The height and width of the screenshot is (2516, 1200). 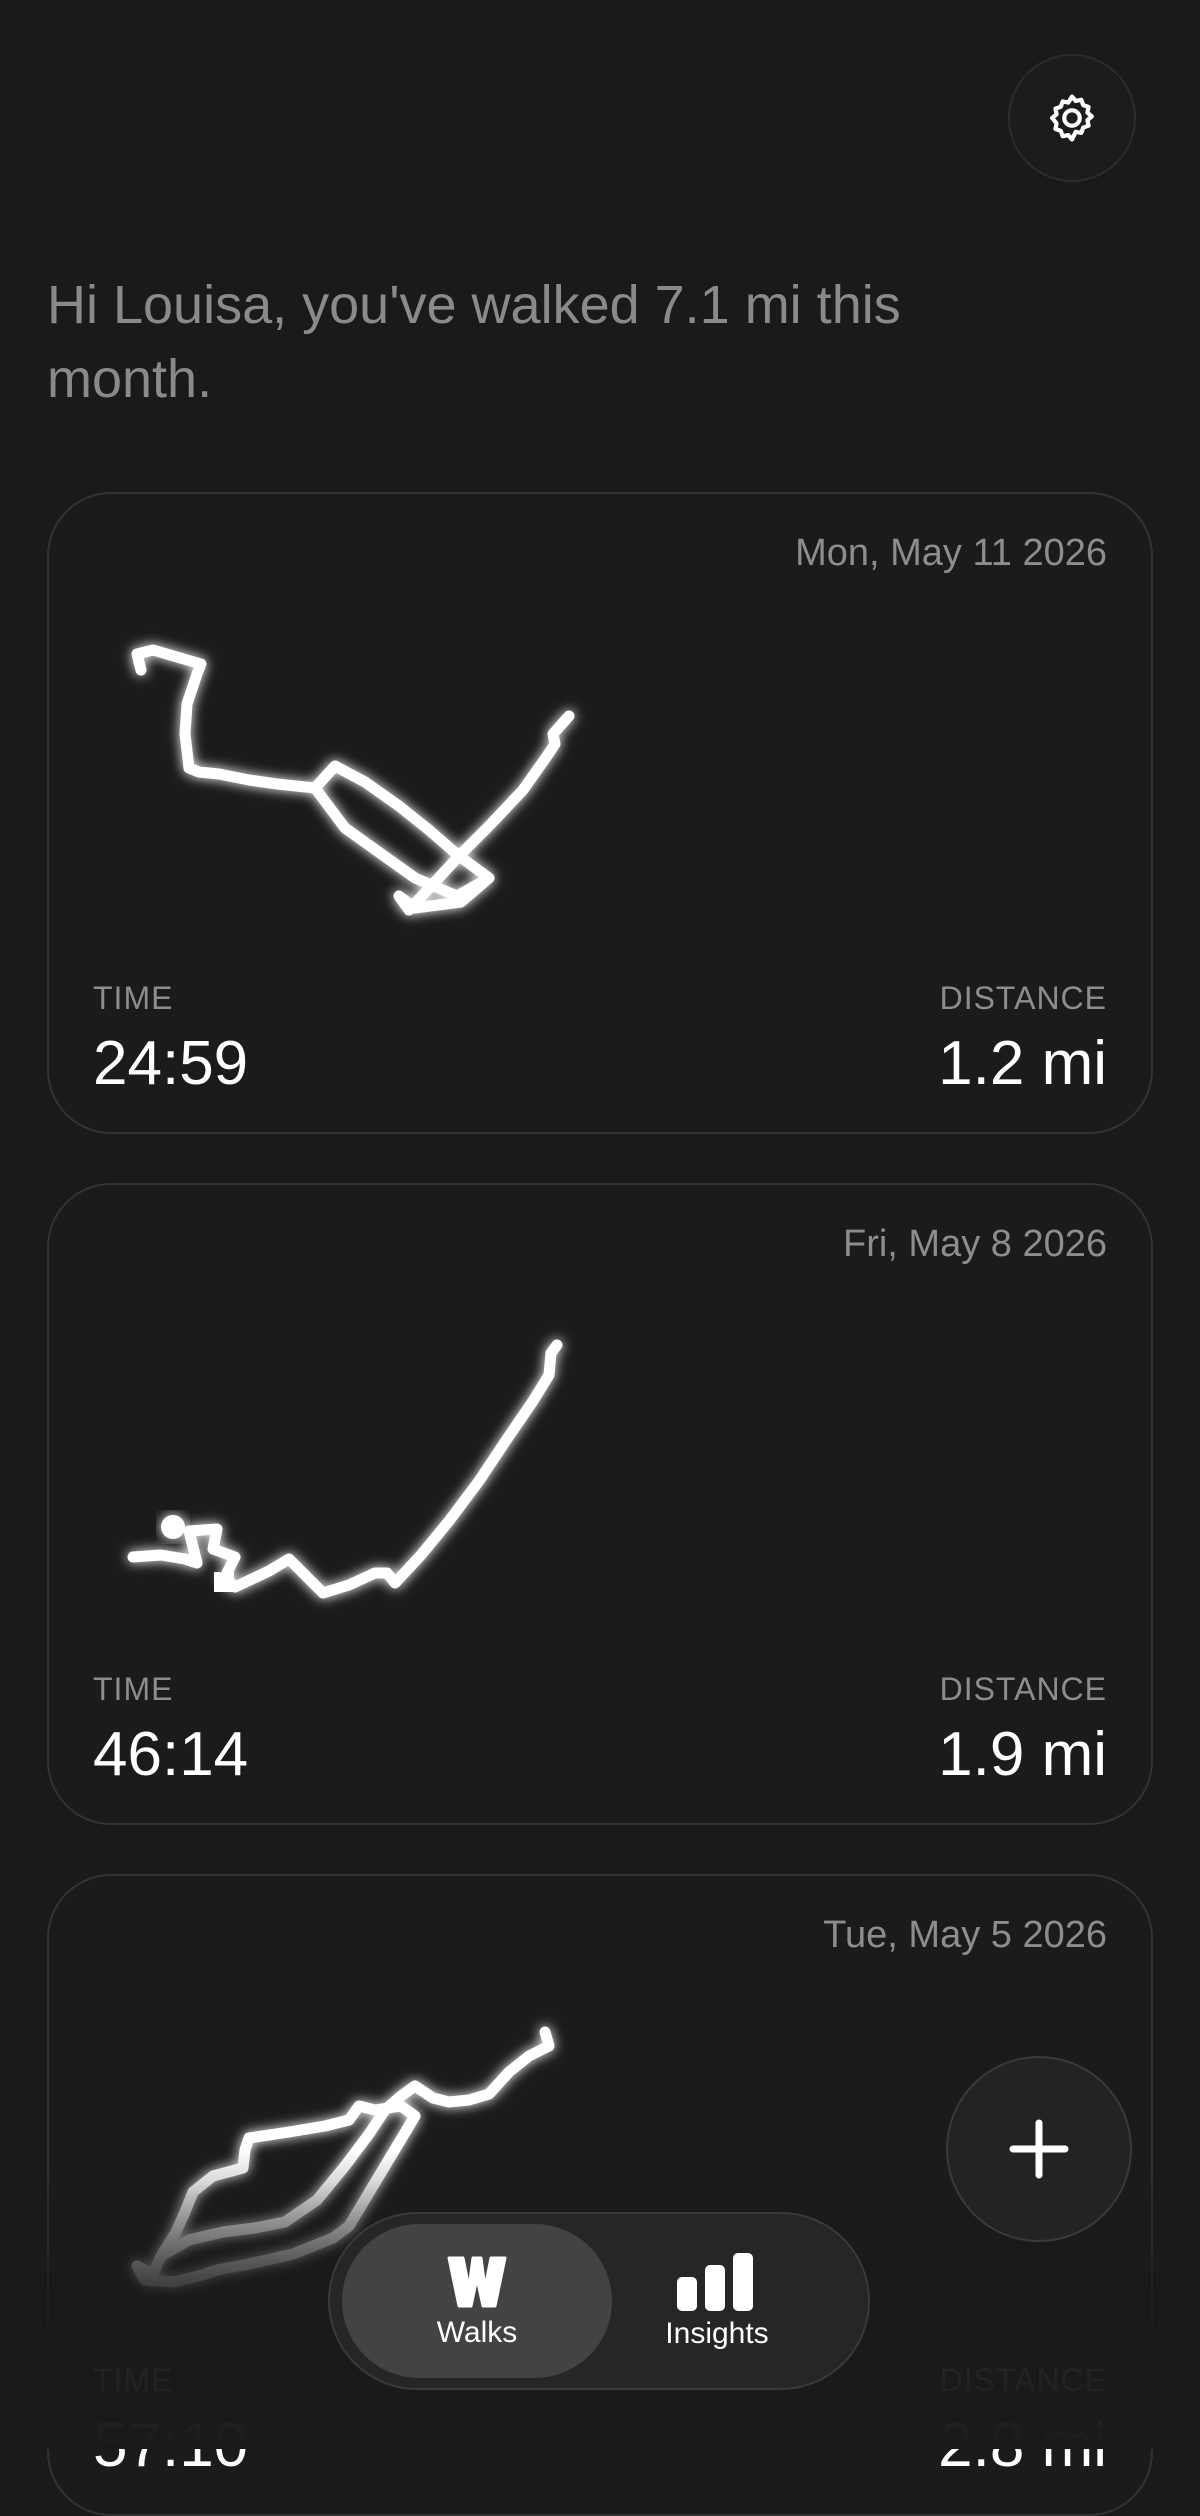 I want to click on distance-value: 1.2 mi, so click(x=1022, y=1063).